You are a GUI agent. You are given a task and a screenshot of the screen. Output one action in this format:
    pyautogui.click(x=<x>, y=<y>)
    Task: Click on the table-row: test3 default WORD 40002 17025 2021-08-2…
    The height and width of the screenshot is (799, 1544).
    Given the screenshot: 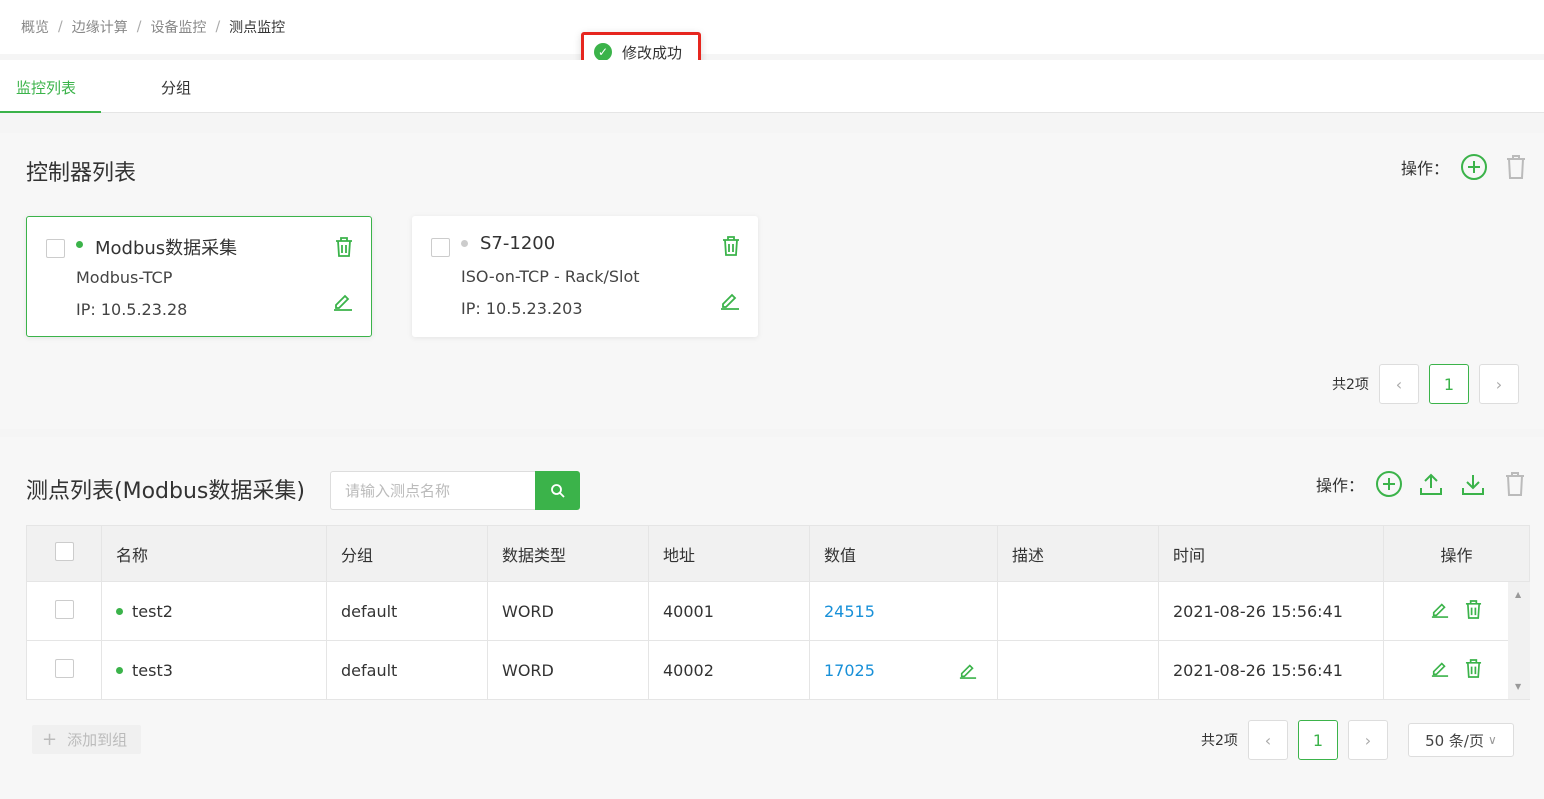 What is the action you would take?
    pyautogui.click(x=778, y=670)
    